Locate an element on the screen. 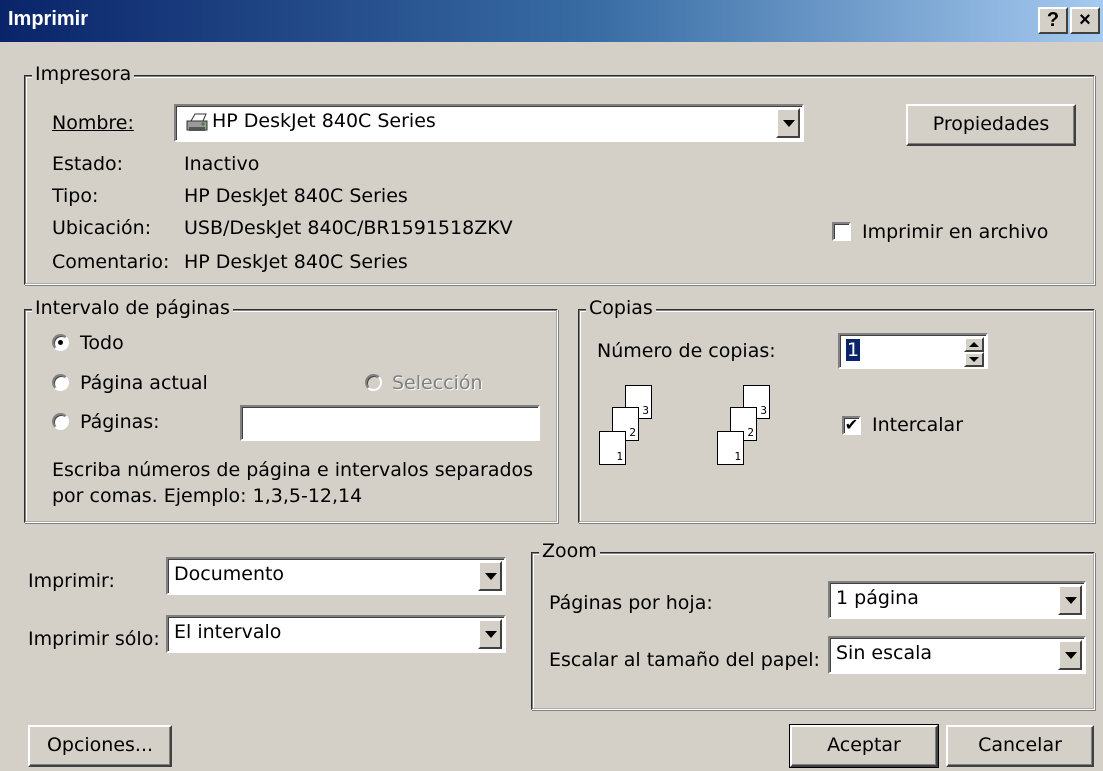  spin-down-icon is located at coordinates (974, 359).